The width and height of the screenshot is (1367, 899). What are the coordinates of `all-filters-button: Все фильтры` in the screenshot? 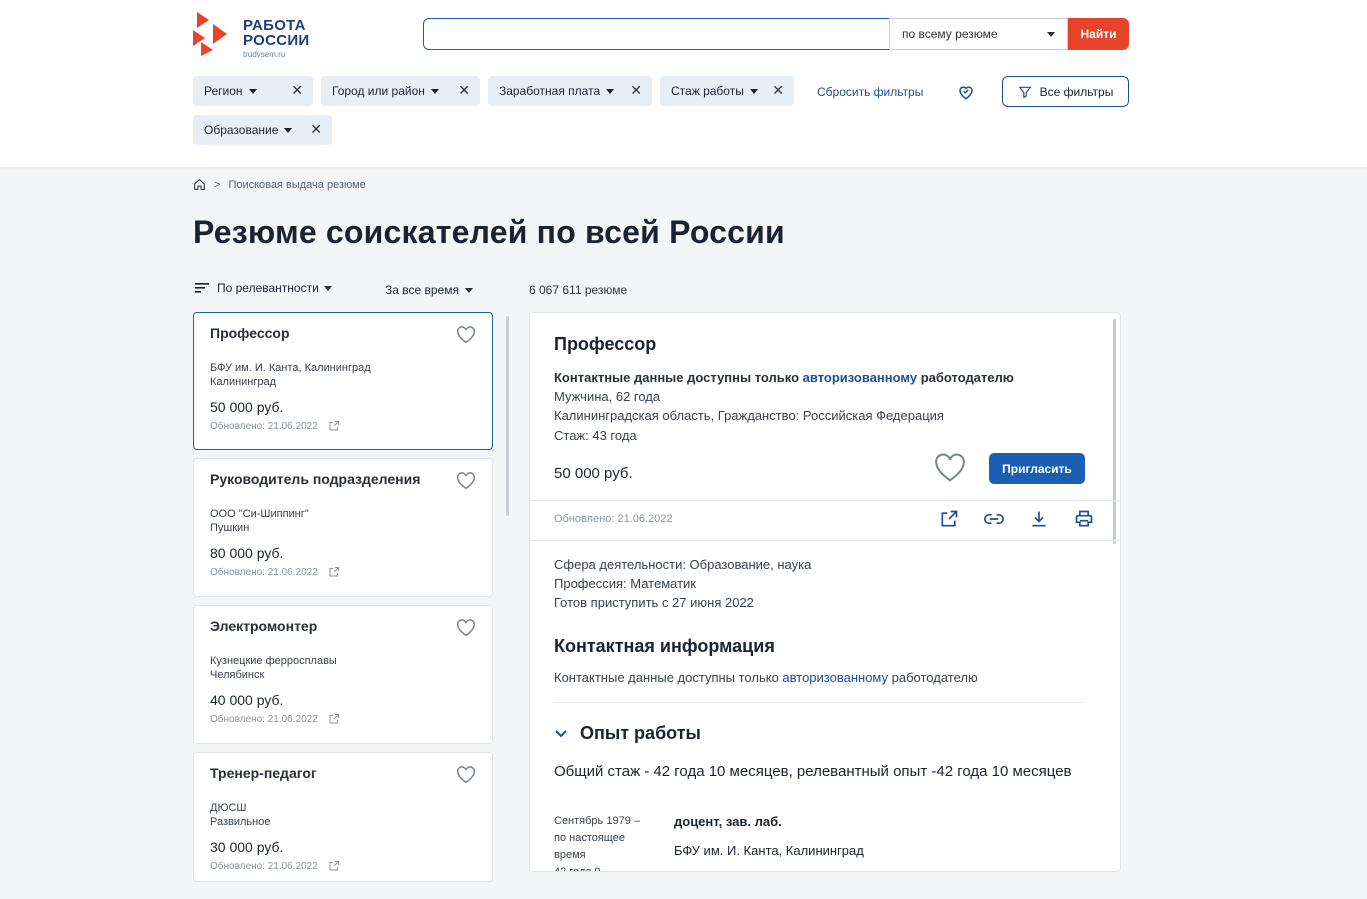 It's located at (1065, 91).